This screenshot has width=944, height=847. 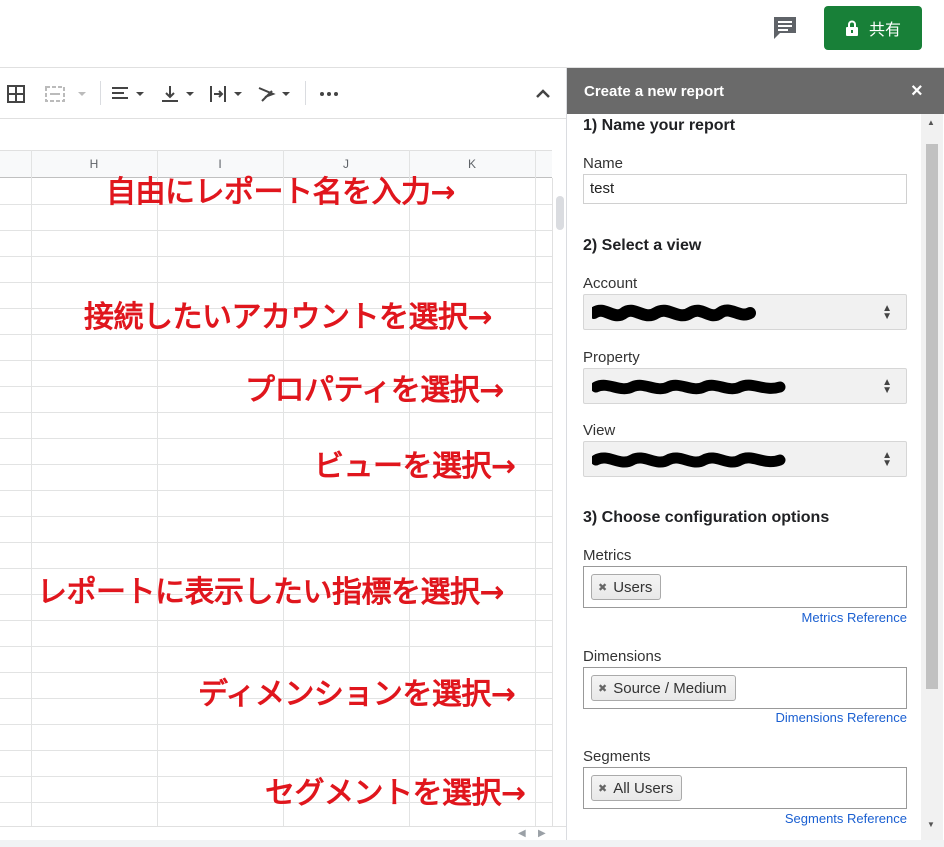 What do you see at coordinates (611, 357) in the screenshot?
I see `property-label: Property` at bounding box center [611, 357].